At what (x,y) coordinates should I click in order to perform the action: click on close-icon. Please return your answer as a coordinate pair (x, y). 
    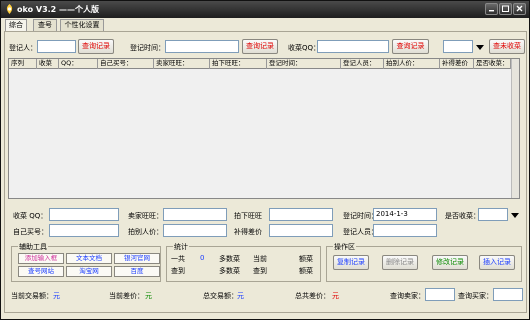
    Looking at the image, I should click on (519, 8).